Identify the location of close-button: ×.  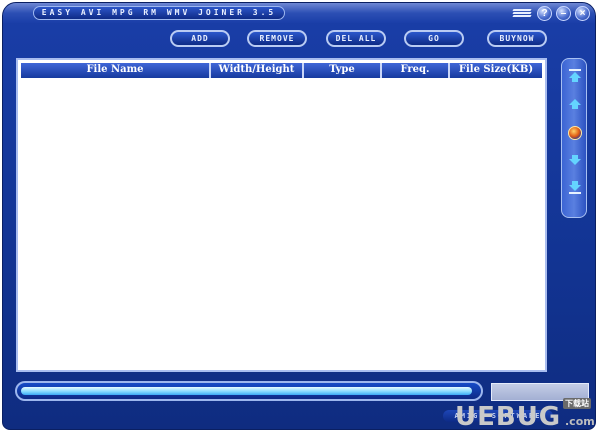
(582, 13).